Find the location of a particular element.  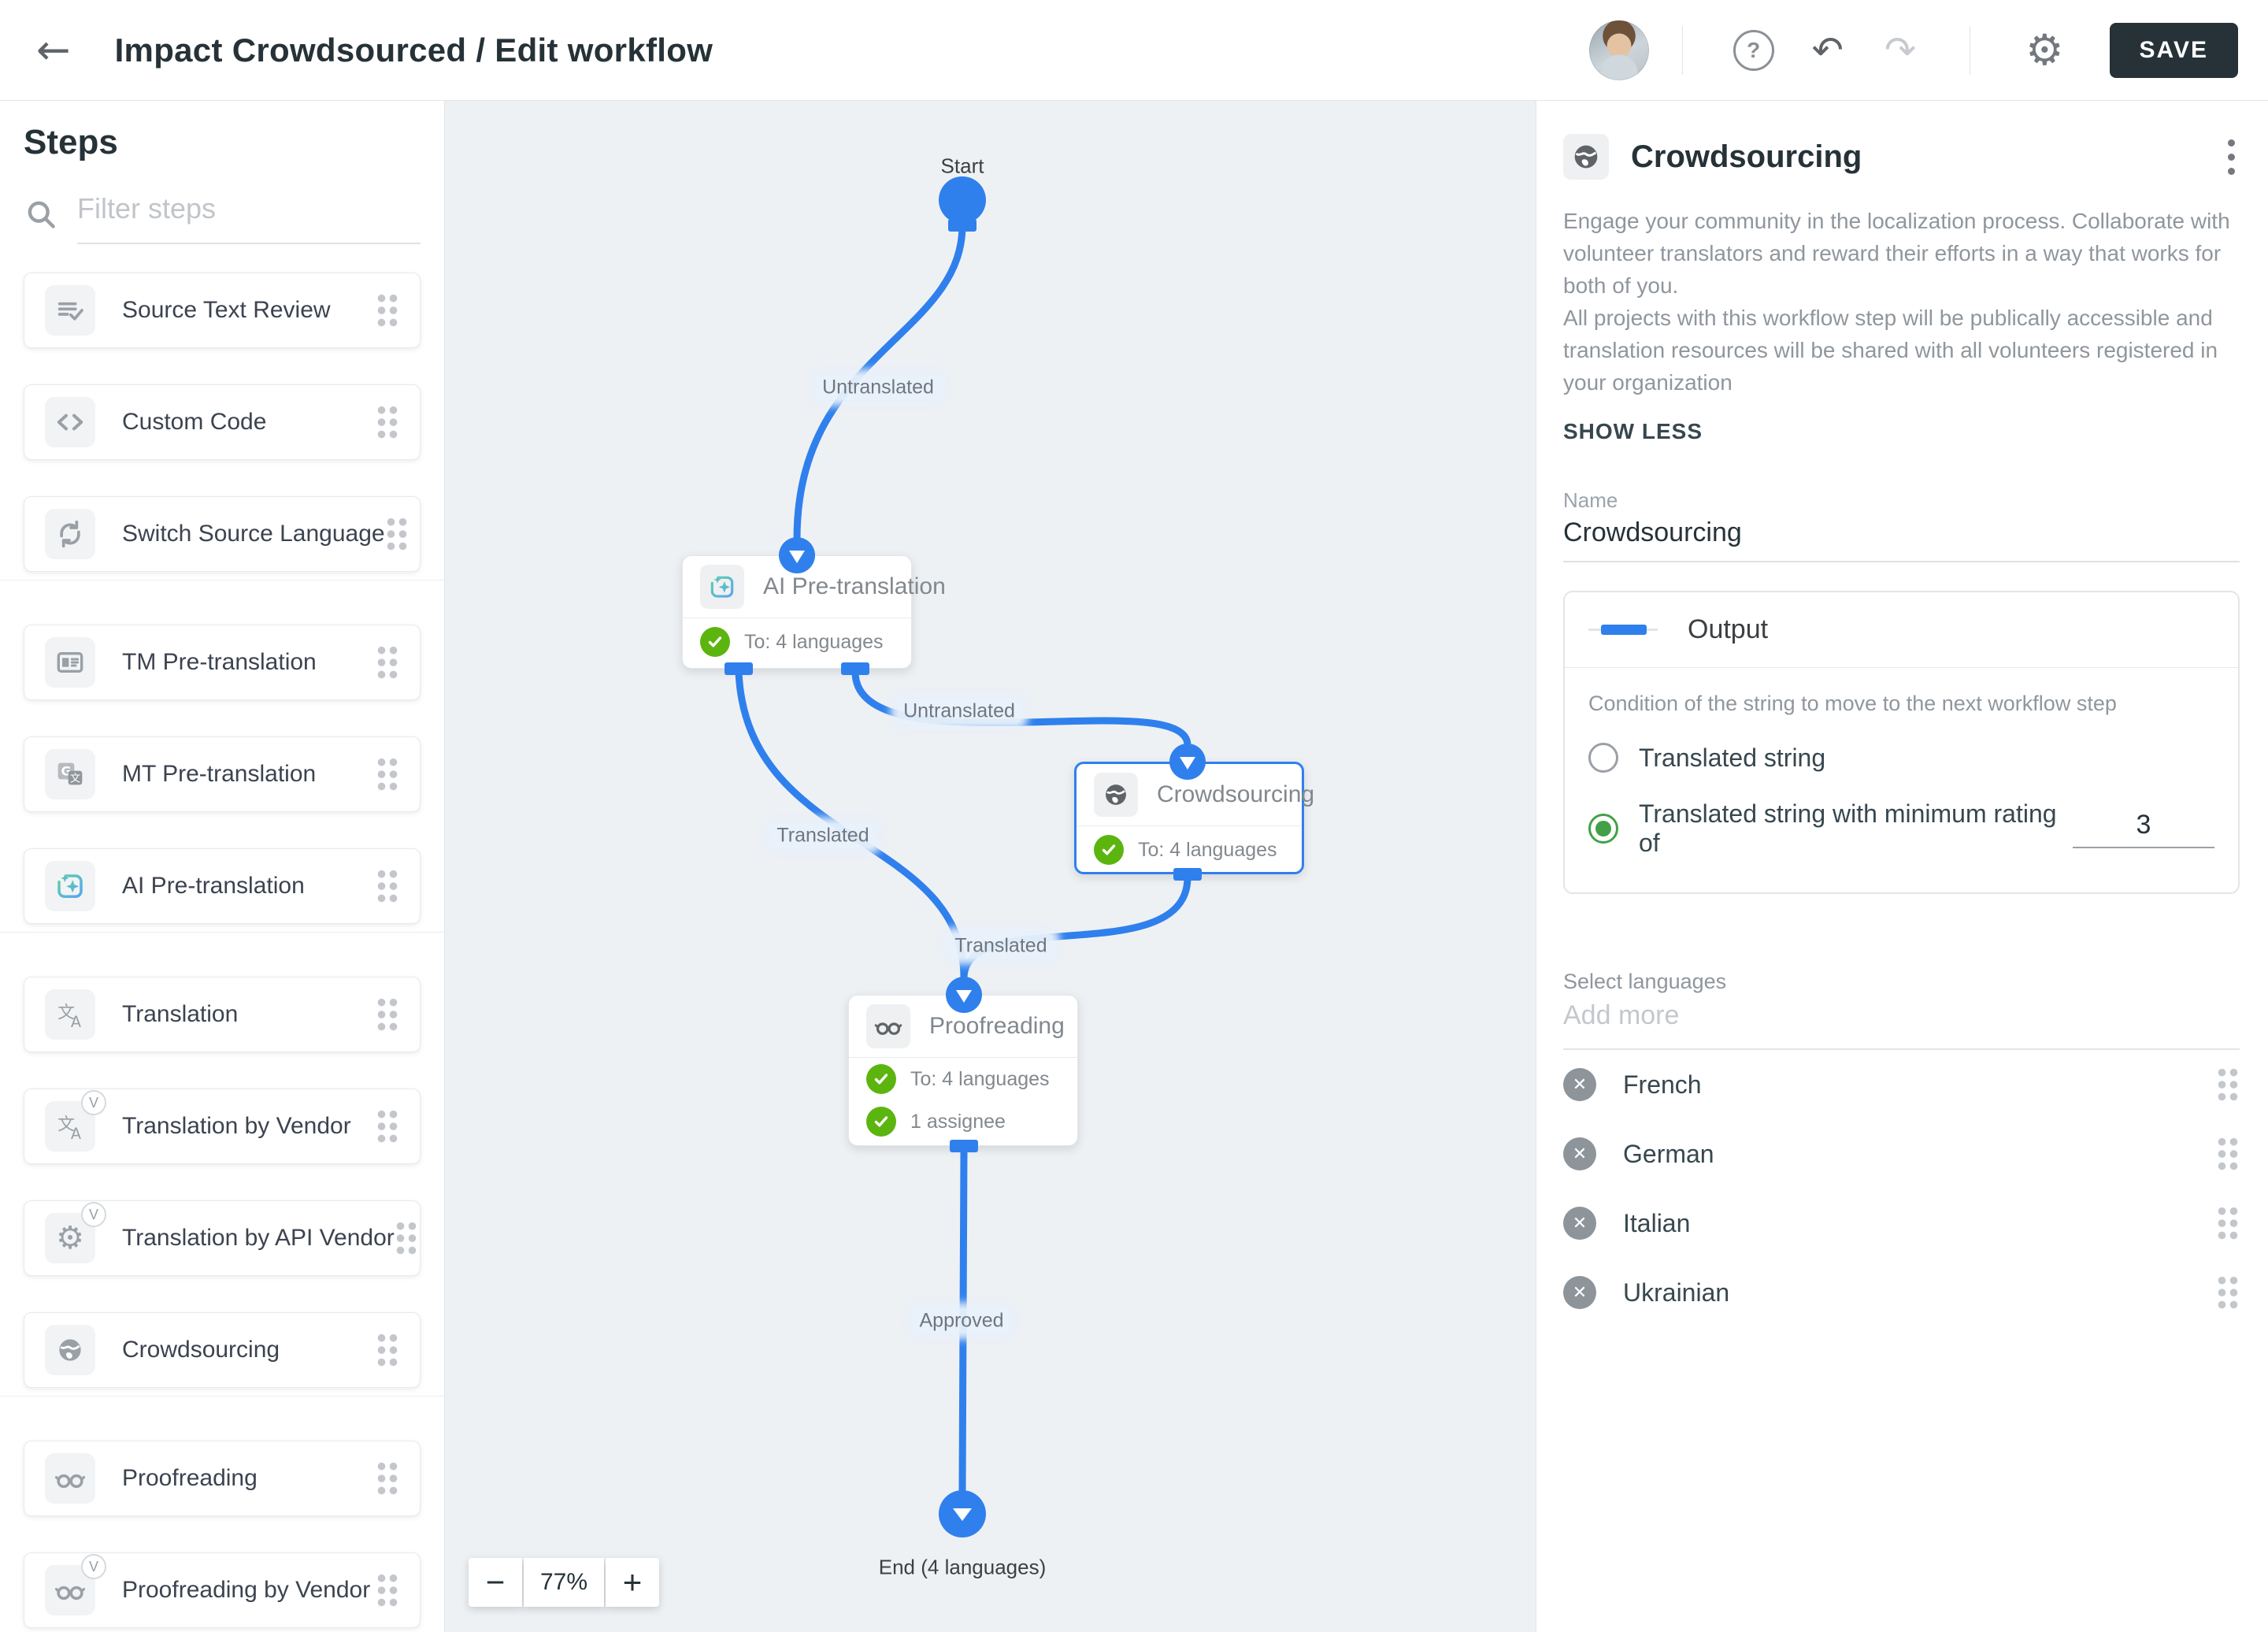

radio-translated-string: Translated string is located at coordinates (1901, 758).